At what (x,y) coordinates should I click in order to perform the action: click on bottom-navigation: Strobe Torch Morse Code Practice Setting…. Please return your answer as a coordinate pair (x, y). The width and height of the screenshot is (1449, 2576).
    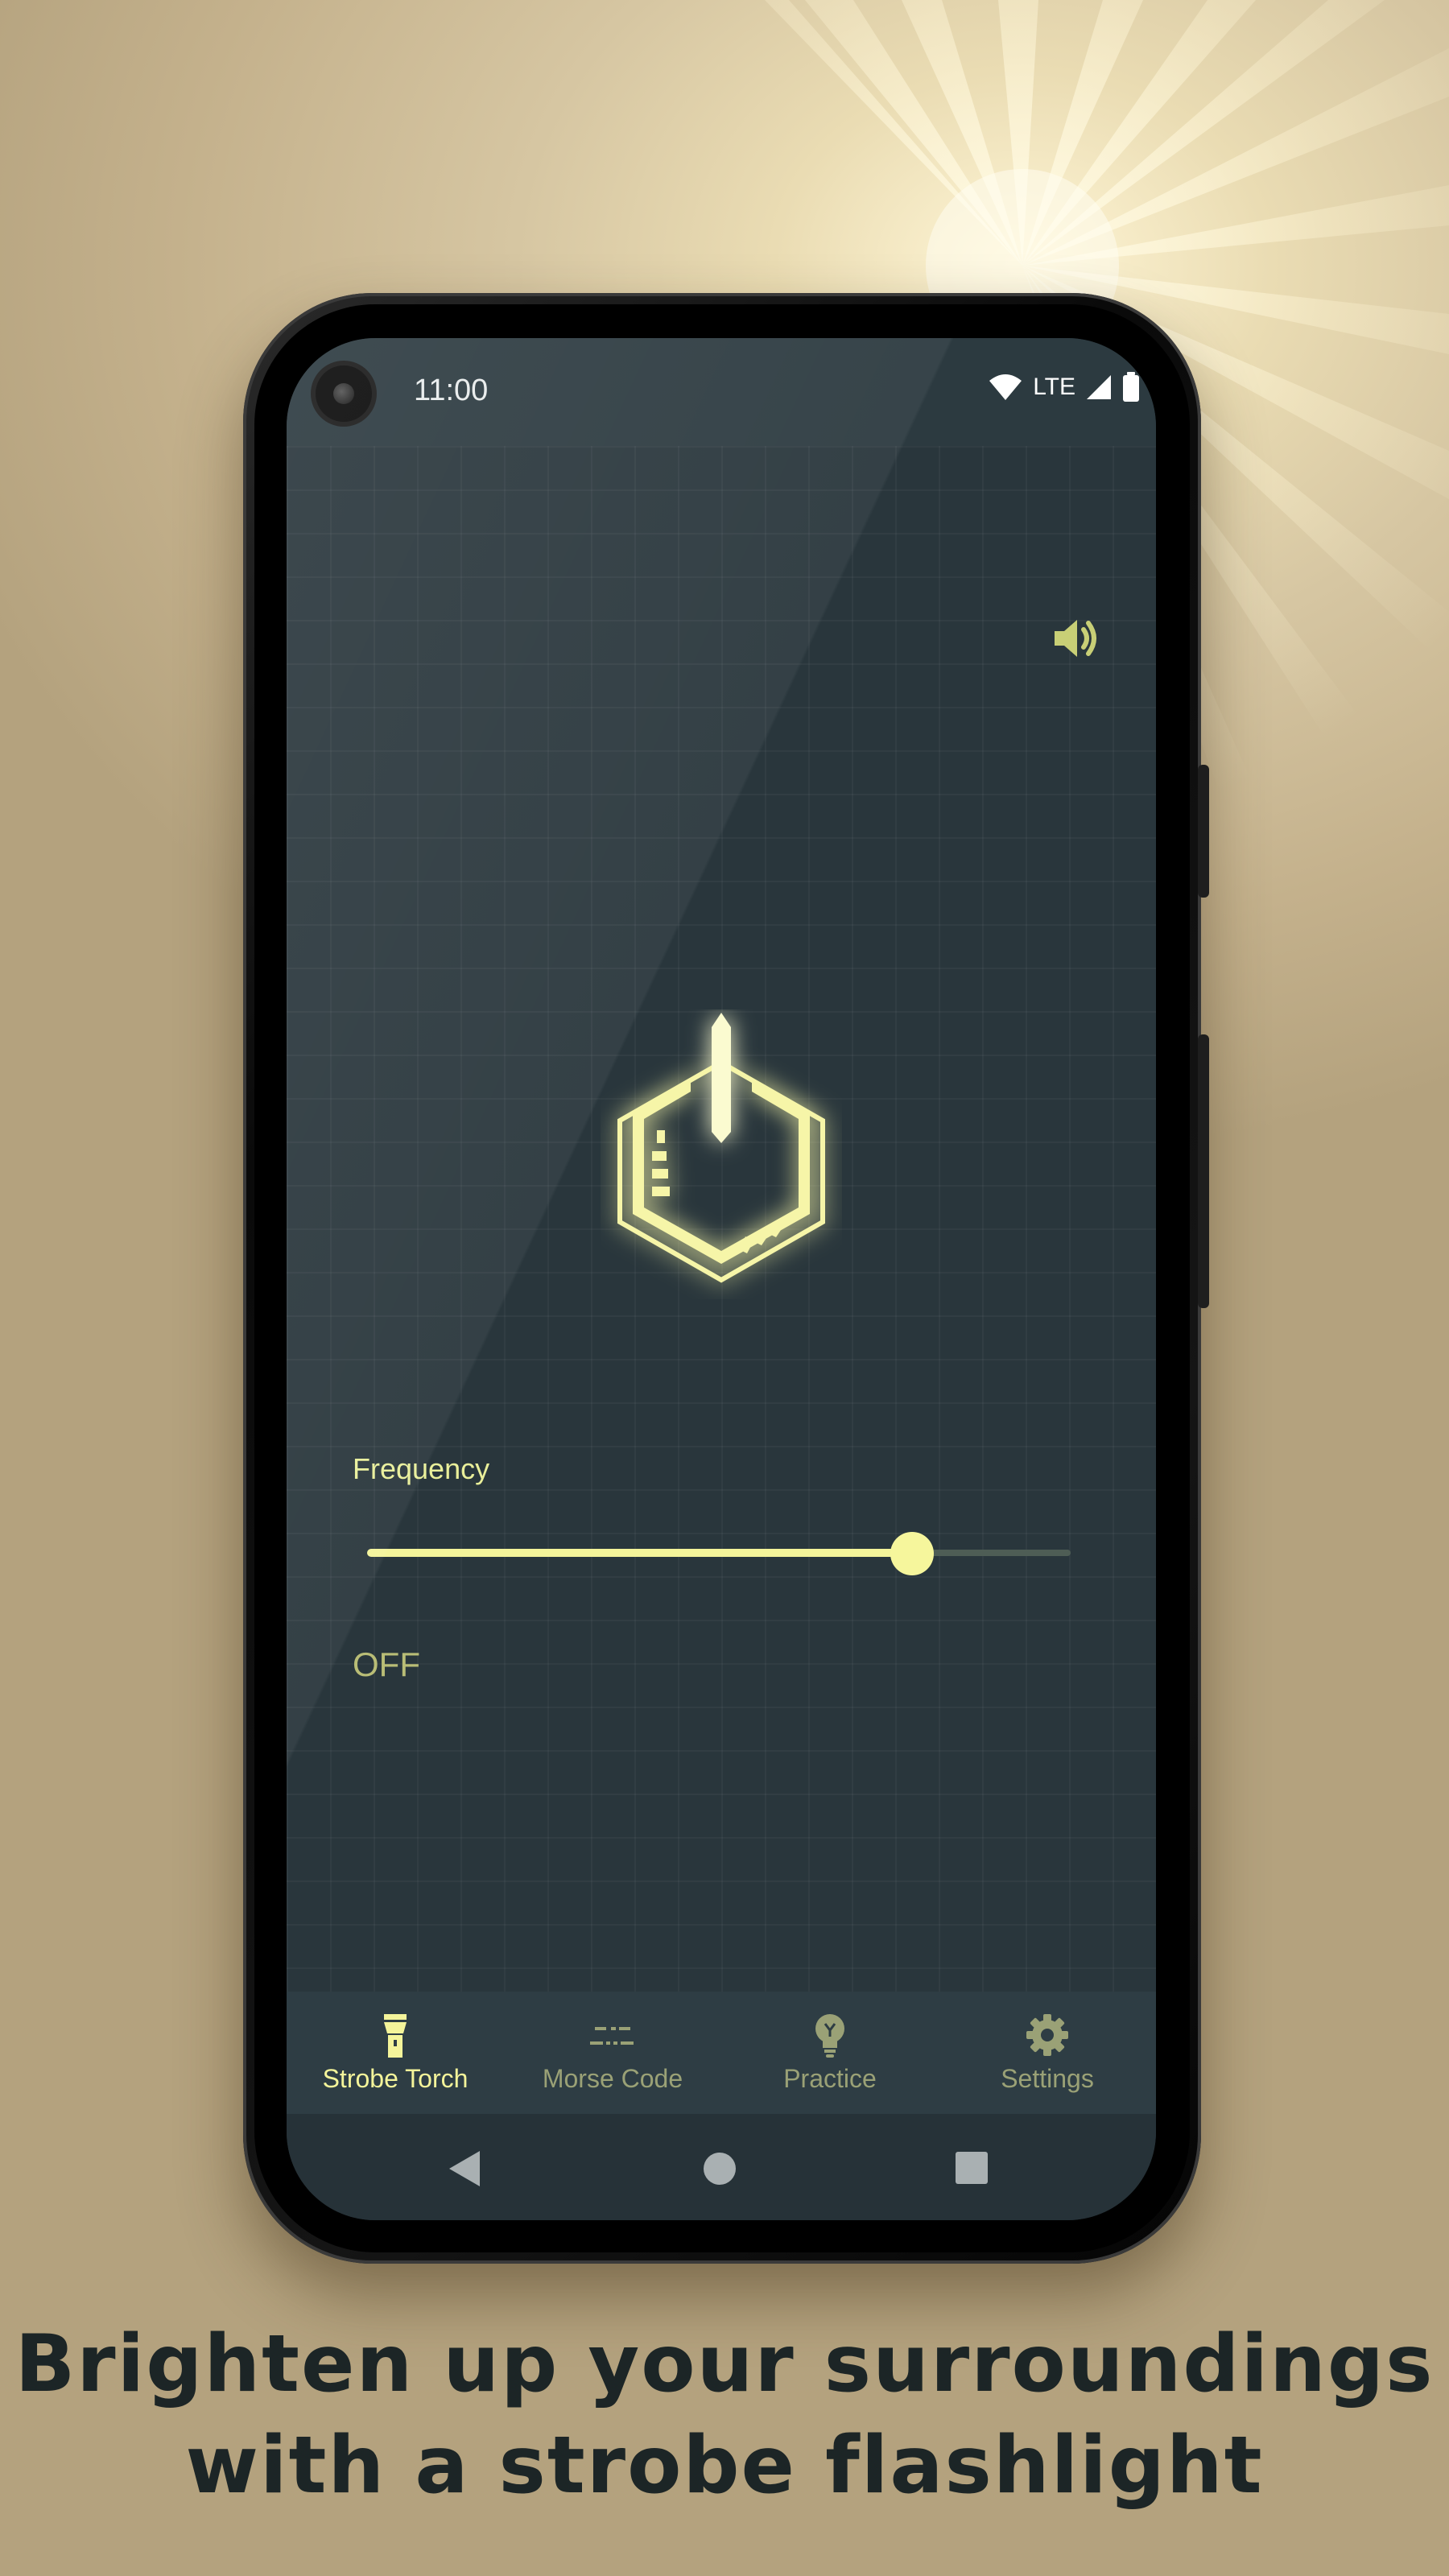
    Looking at the image, I should click on (721, 2053).